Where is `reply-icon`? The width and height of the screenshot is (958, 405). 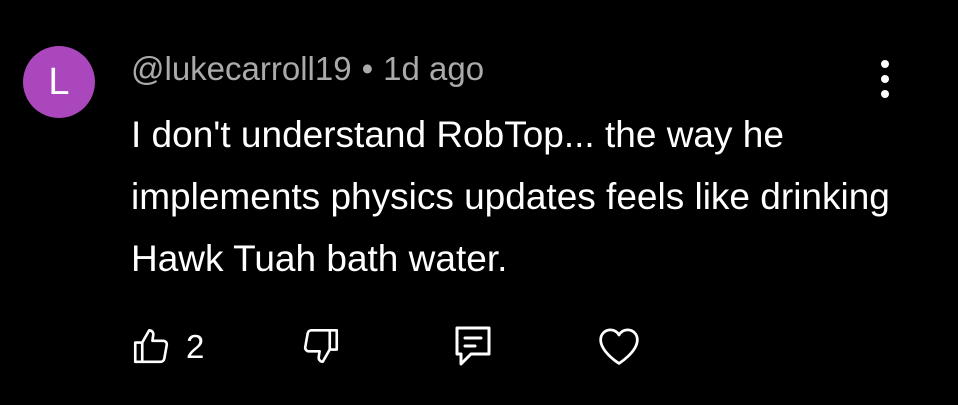
reply-icon is located at coordinates (473, 346).